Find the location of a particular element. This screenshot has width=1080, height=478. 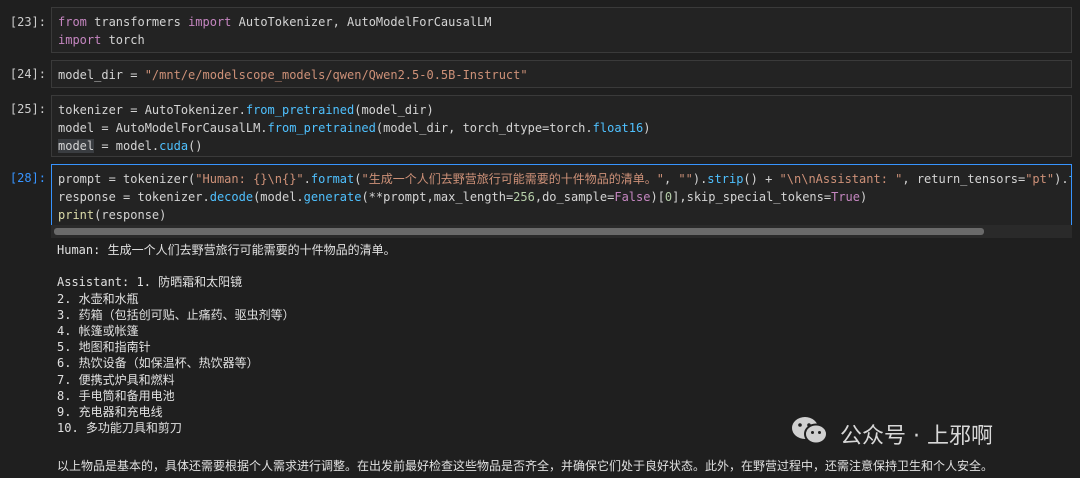

output-line: 4. 帐篷或帐篷 is located at coordinates (98, 330).